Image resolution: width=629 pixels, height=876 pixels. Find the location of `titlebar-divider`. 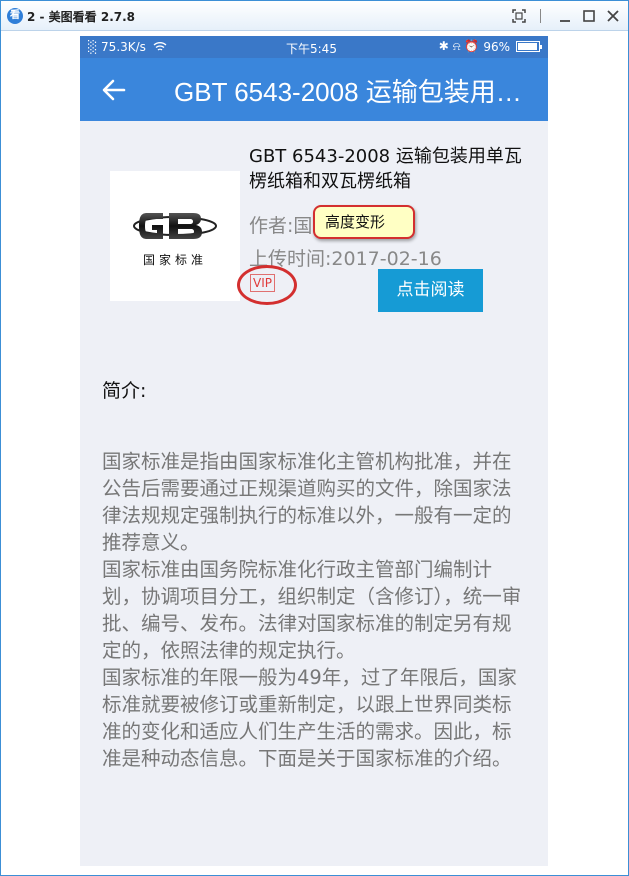

titlebar-divider is located at coordinates (540, 16).